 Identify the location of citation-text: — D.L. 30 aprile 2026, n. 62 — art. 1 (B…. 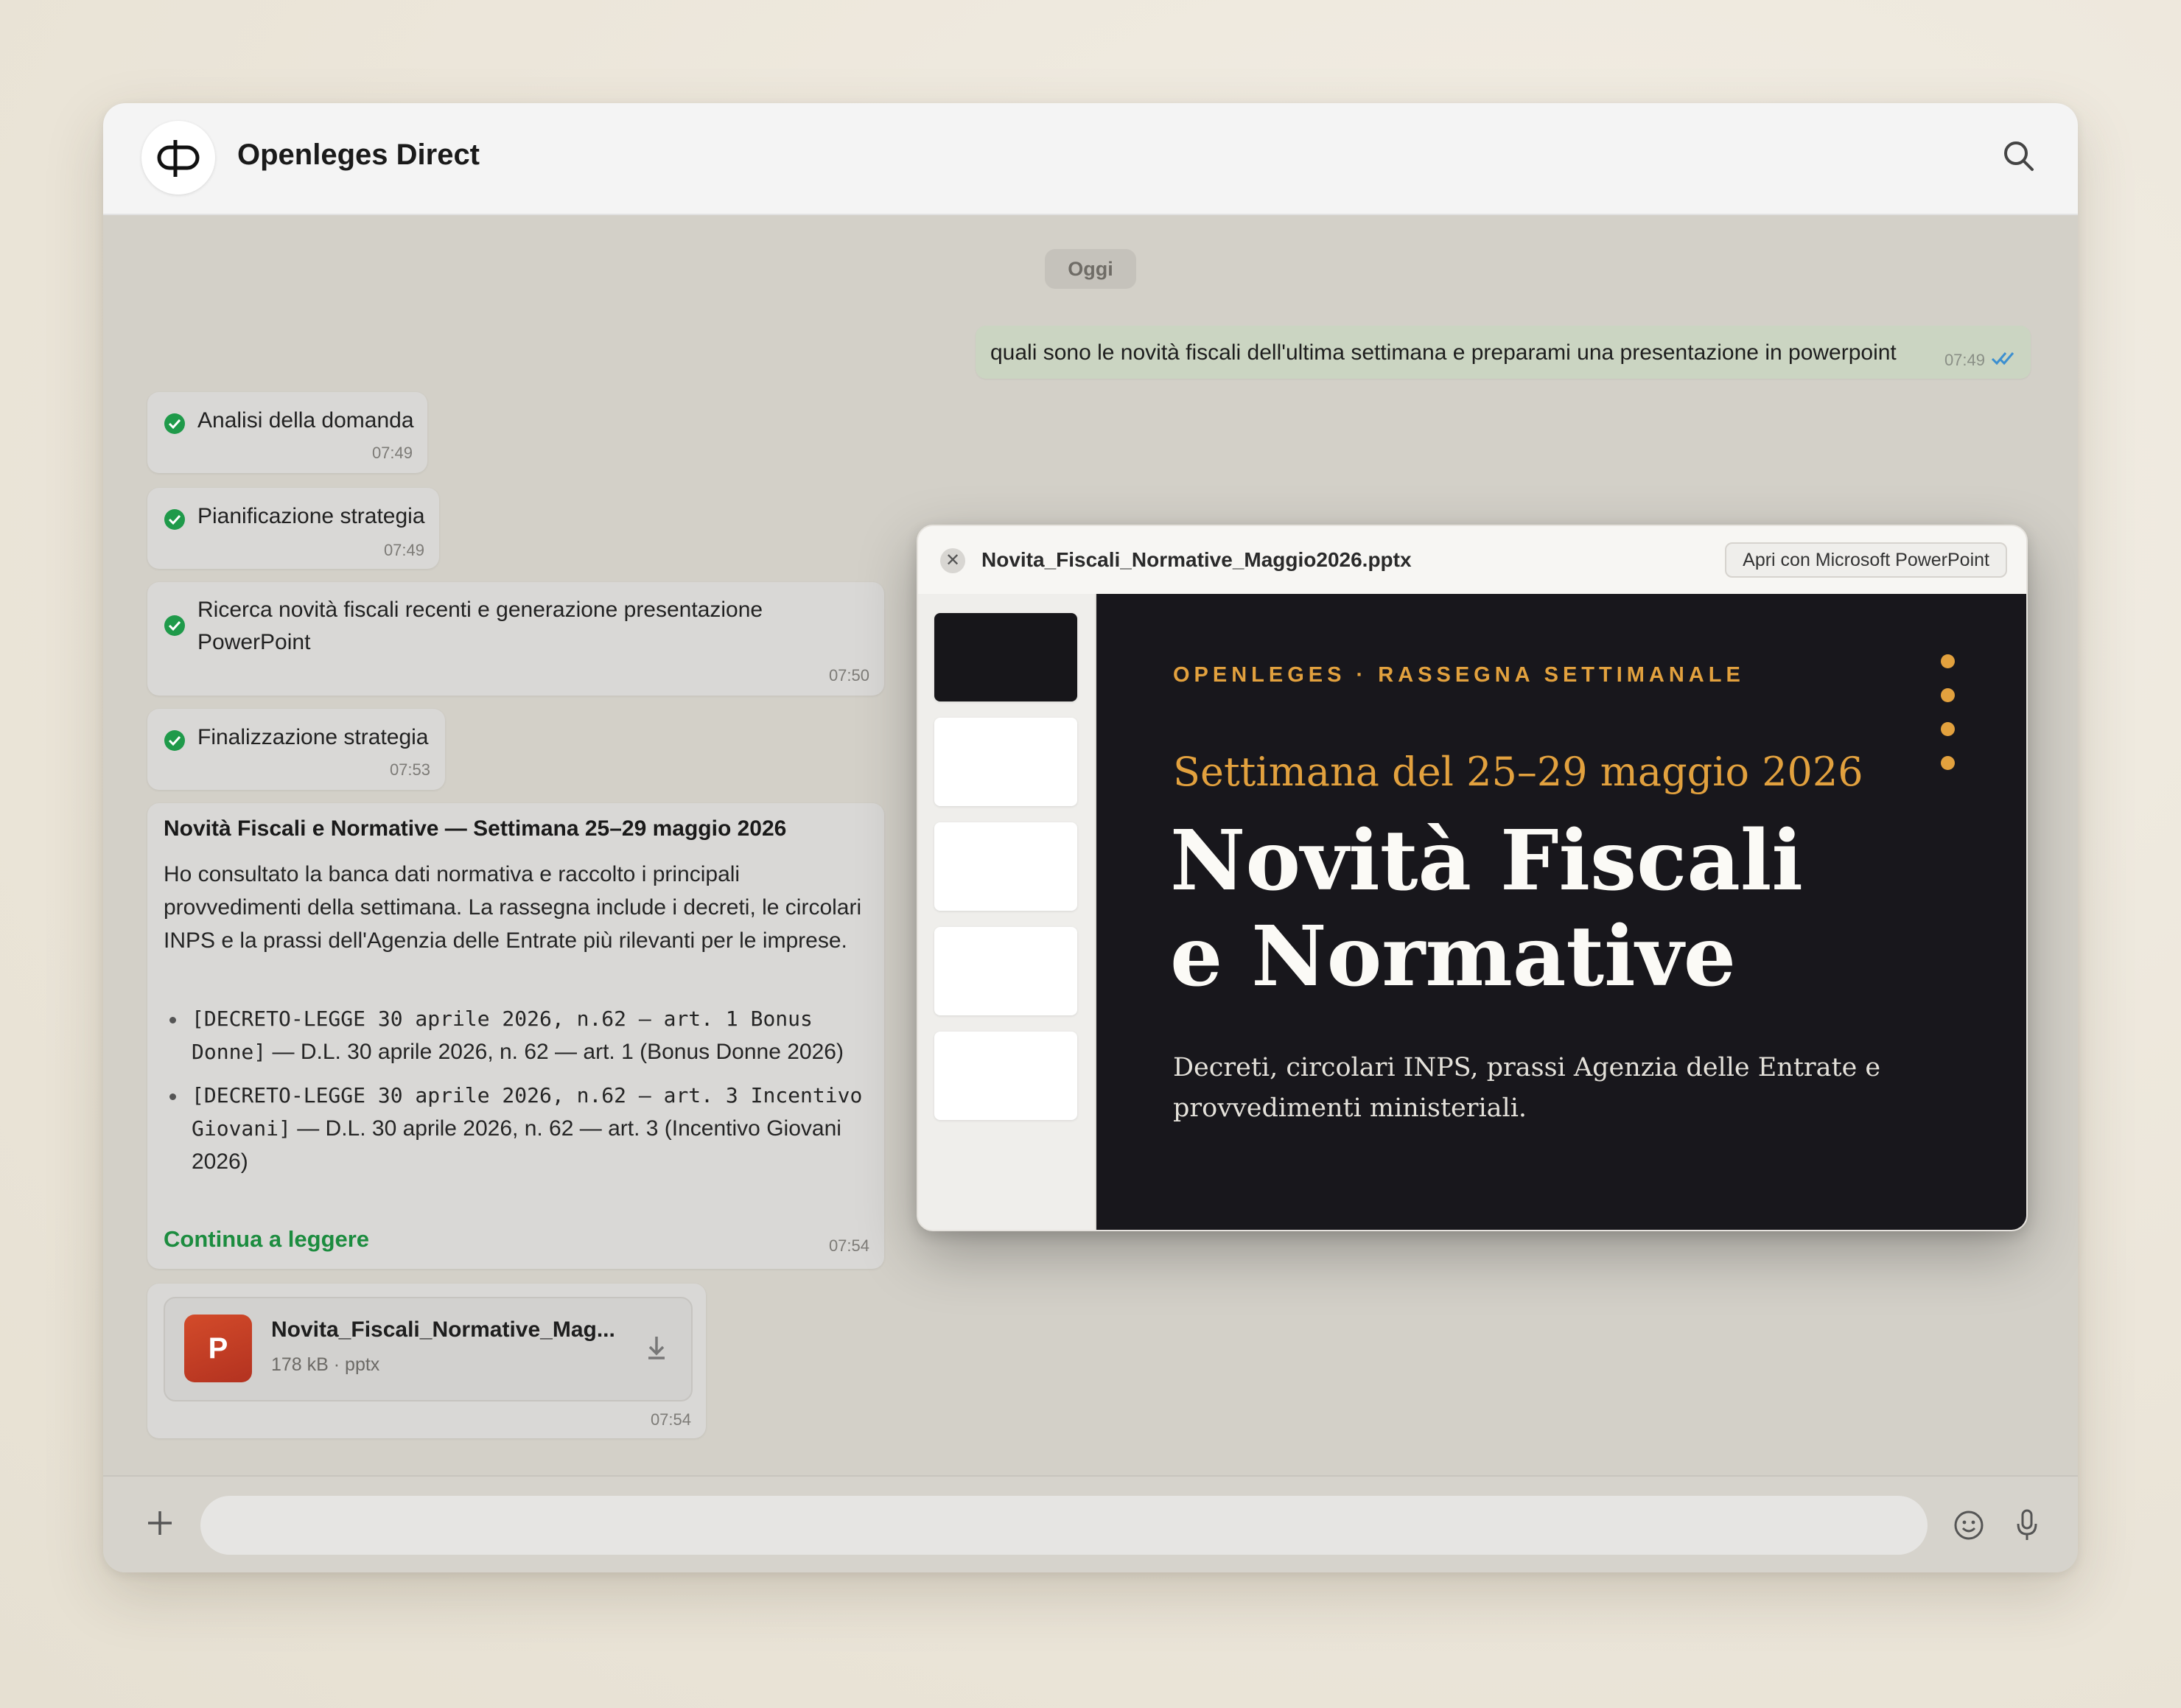
(555, 1052).